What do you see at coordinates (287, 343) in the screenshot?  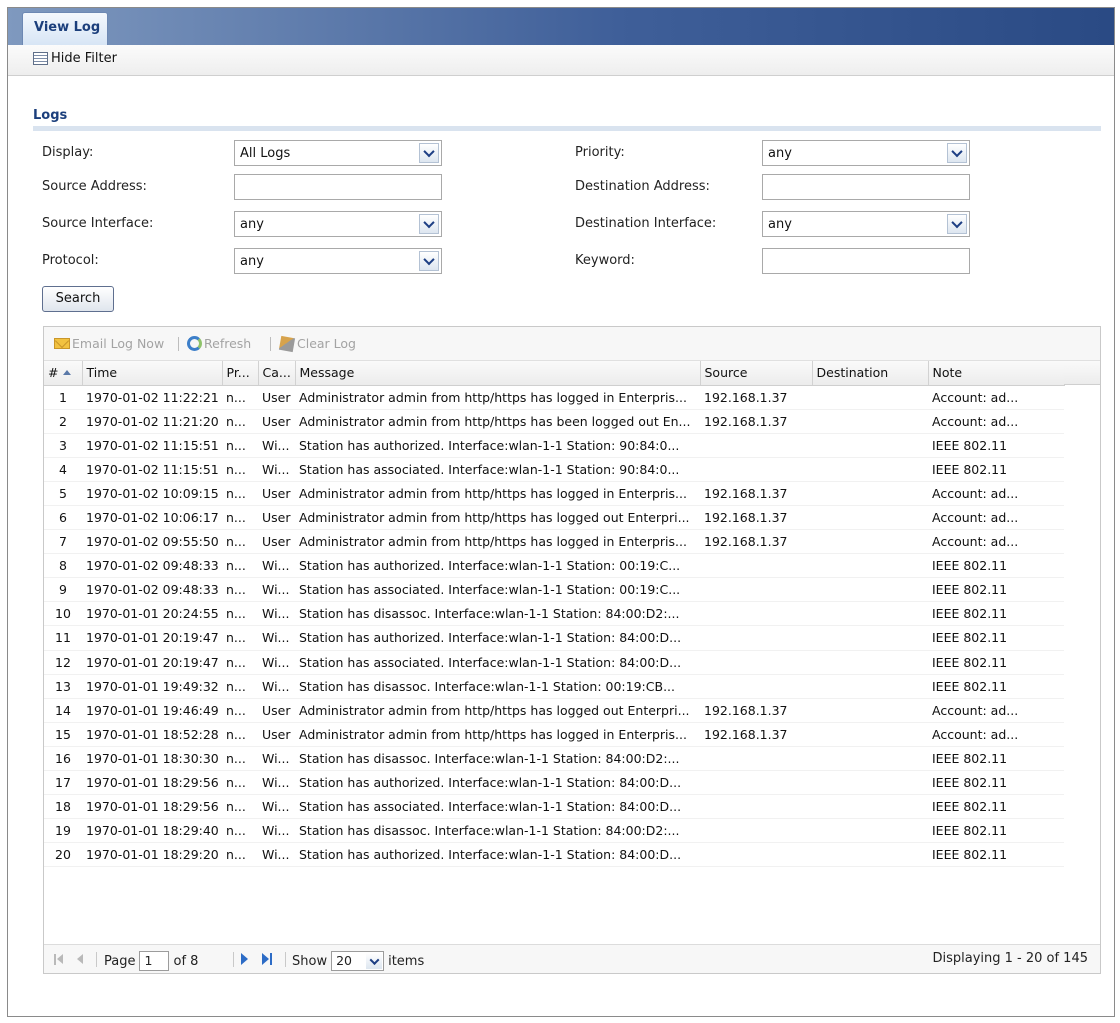 I see `broom-icon` at bounding box center [287, 343].